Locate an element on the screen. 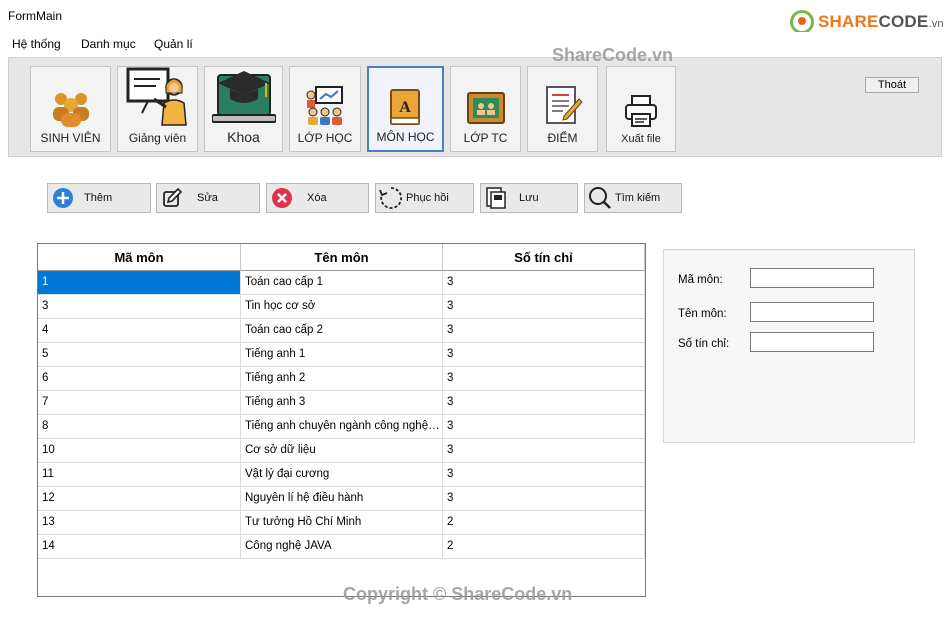 This screenshot has height=625, width=950. toolbar-lop-tc-button: LỚP TC is located at coordinates (485, 109).